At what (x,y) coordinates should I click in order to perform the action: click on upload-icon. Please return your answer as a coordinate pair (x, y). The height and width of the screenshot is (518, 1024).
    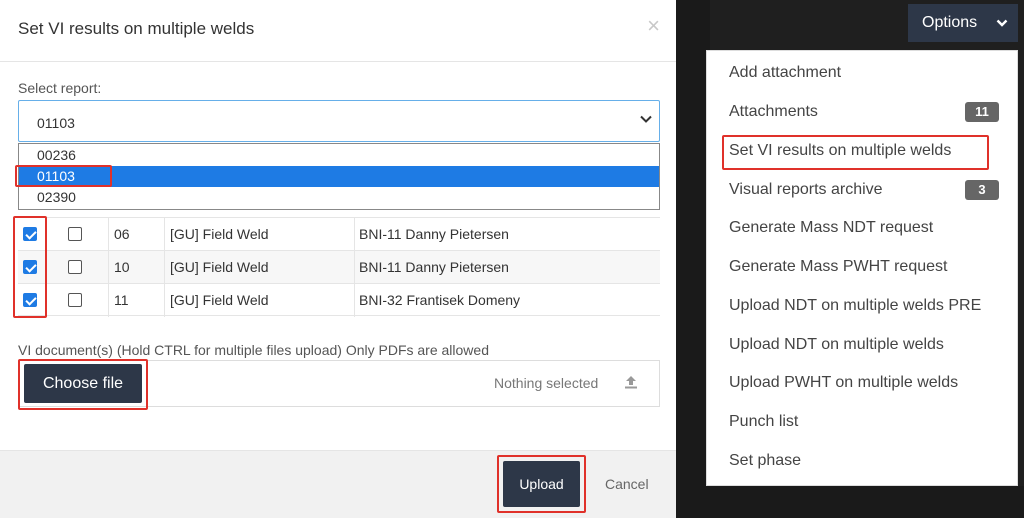
    Looking at the image, I should click on (631, 382).